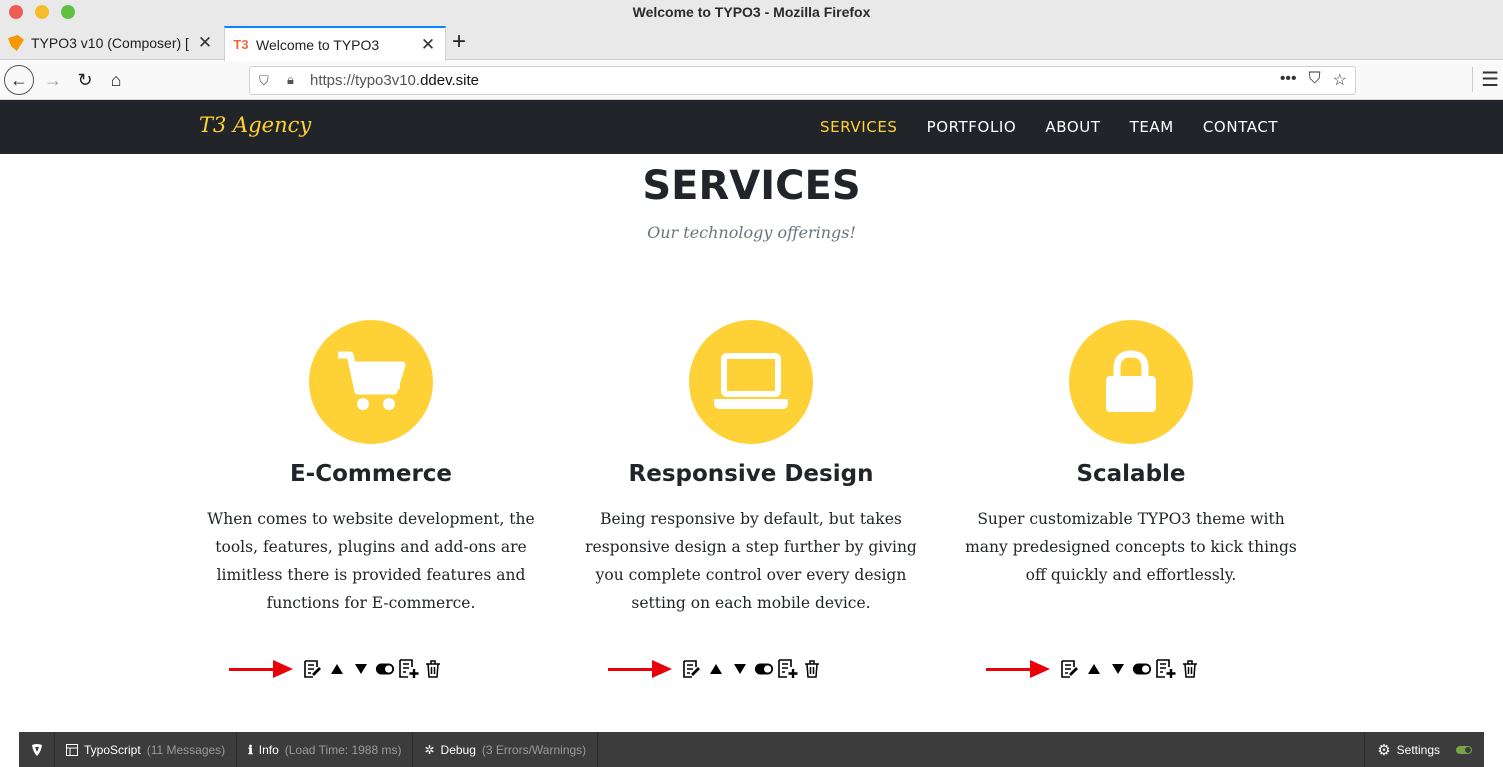 The height and width of the screenshot is (767, 1503). I want to click on info-label: Info, so click(268, 749).